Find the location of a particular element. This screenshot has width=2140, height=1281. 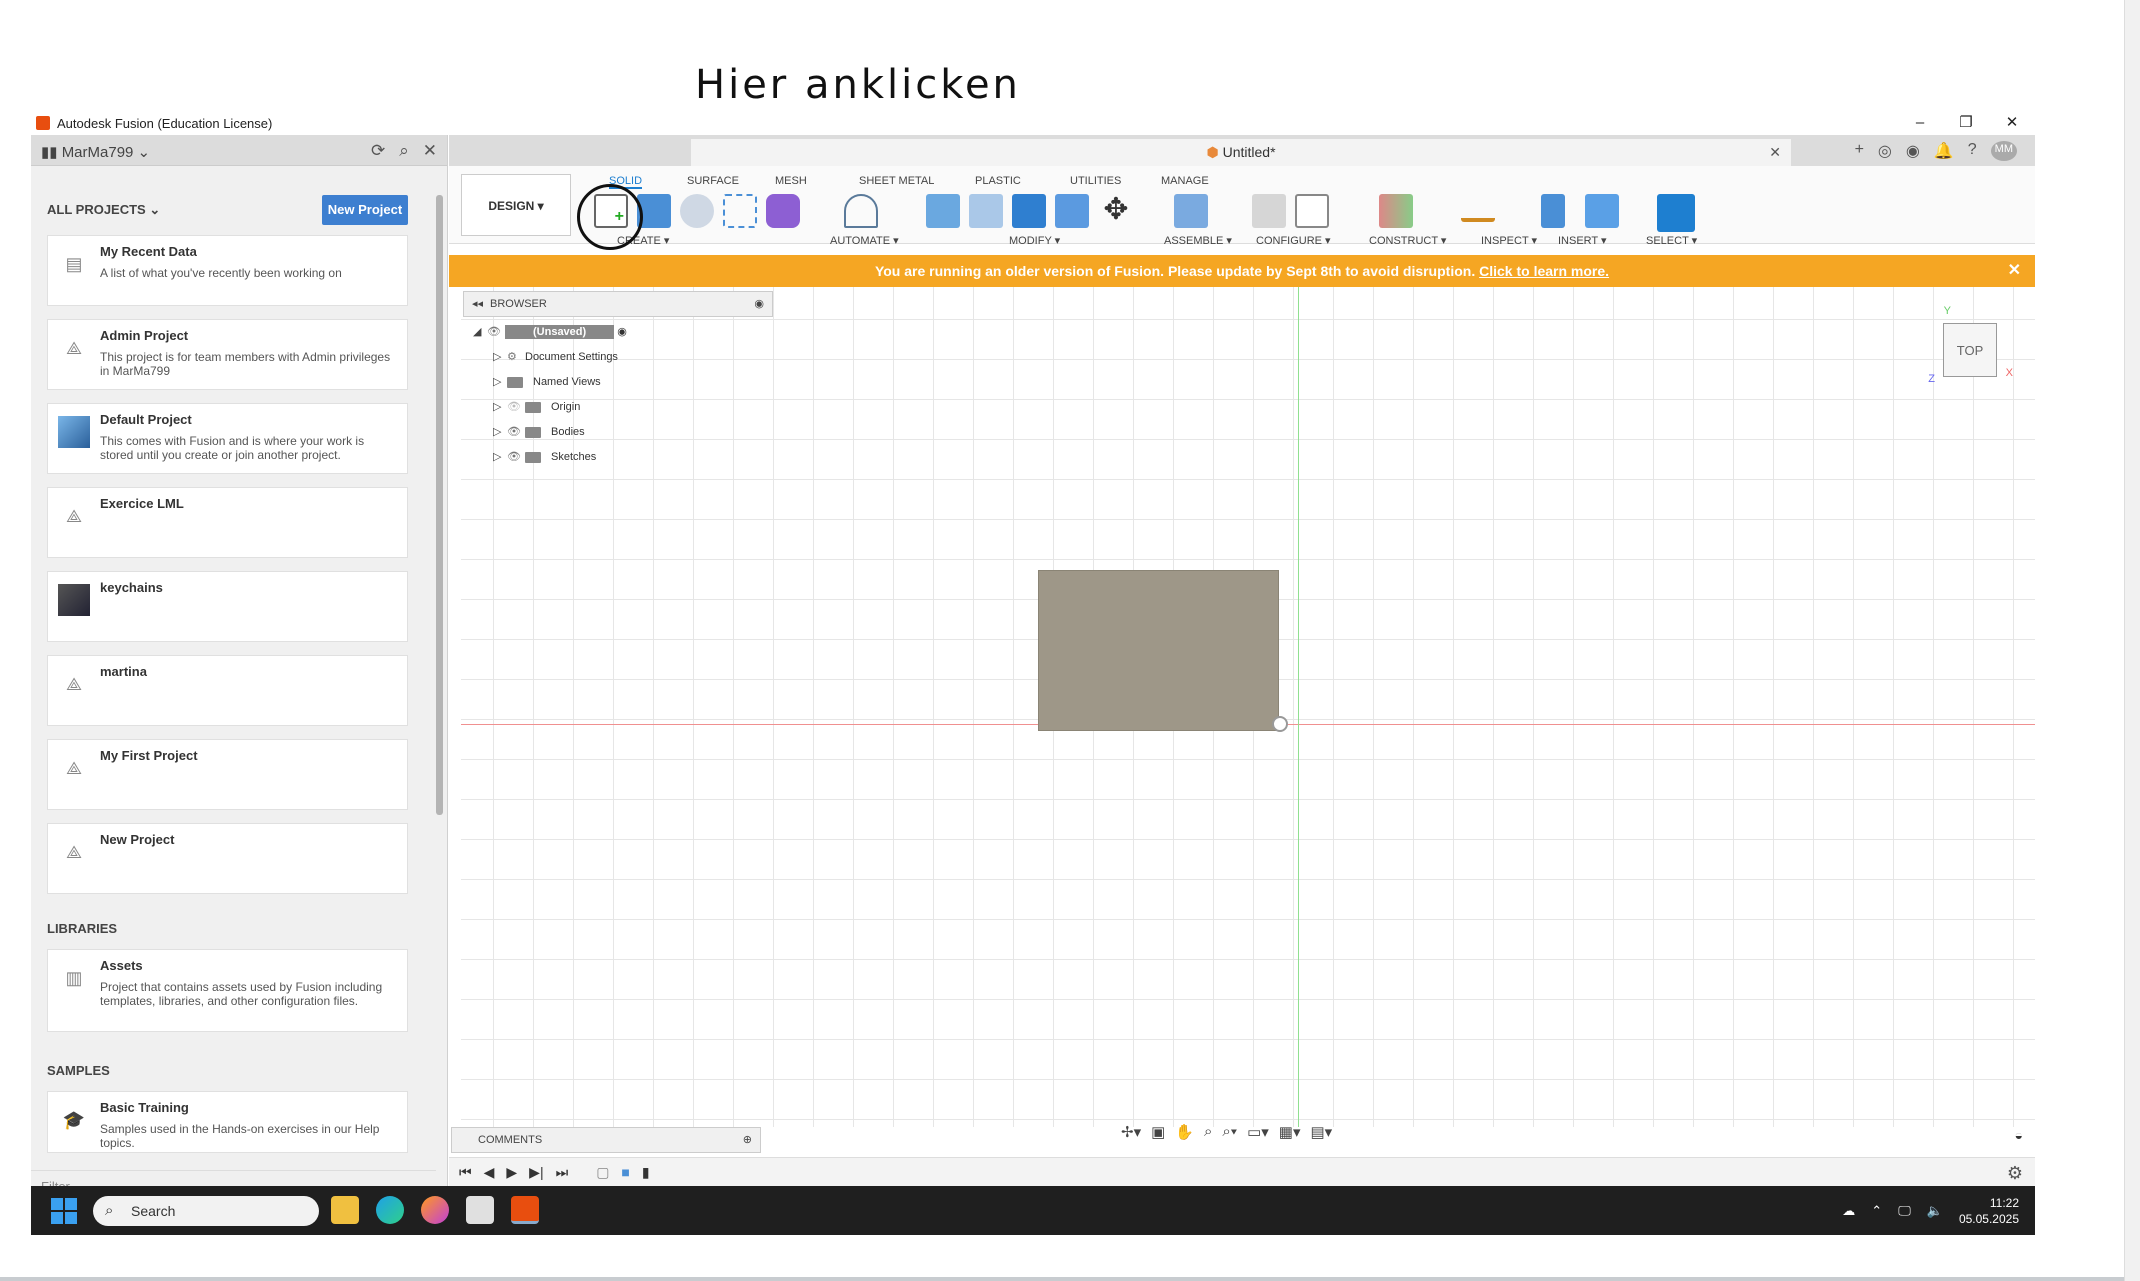

firefox-icon is located at coordinates (435, 1210).